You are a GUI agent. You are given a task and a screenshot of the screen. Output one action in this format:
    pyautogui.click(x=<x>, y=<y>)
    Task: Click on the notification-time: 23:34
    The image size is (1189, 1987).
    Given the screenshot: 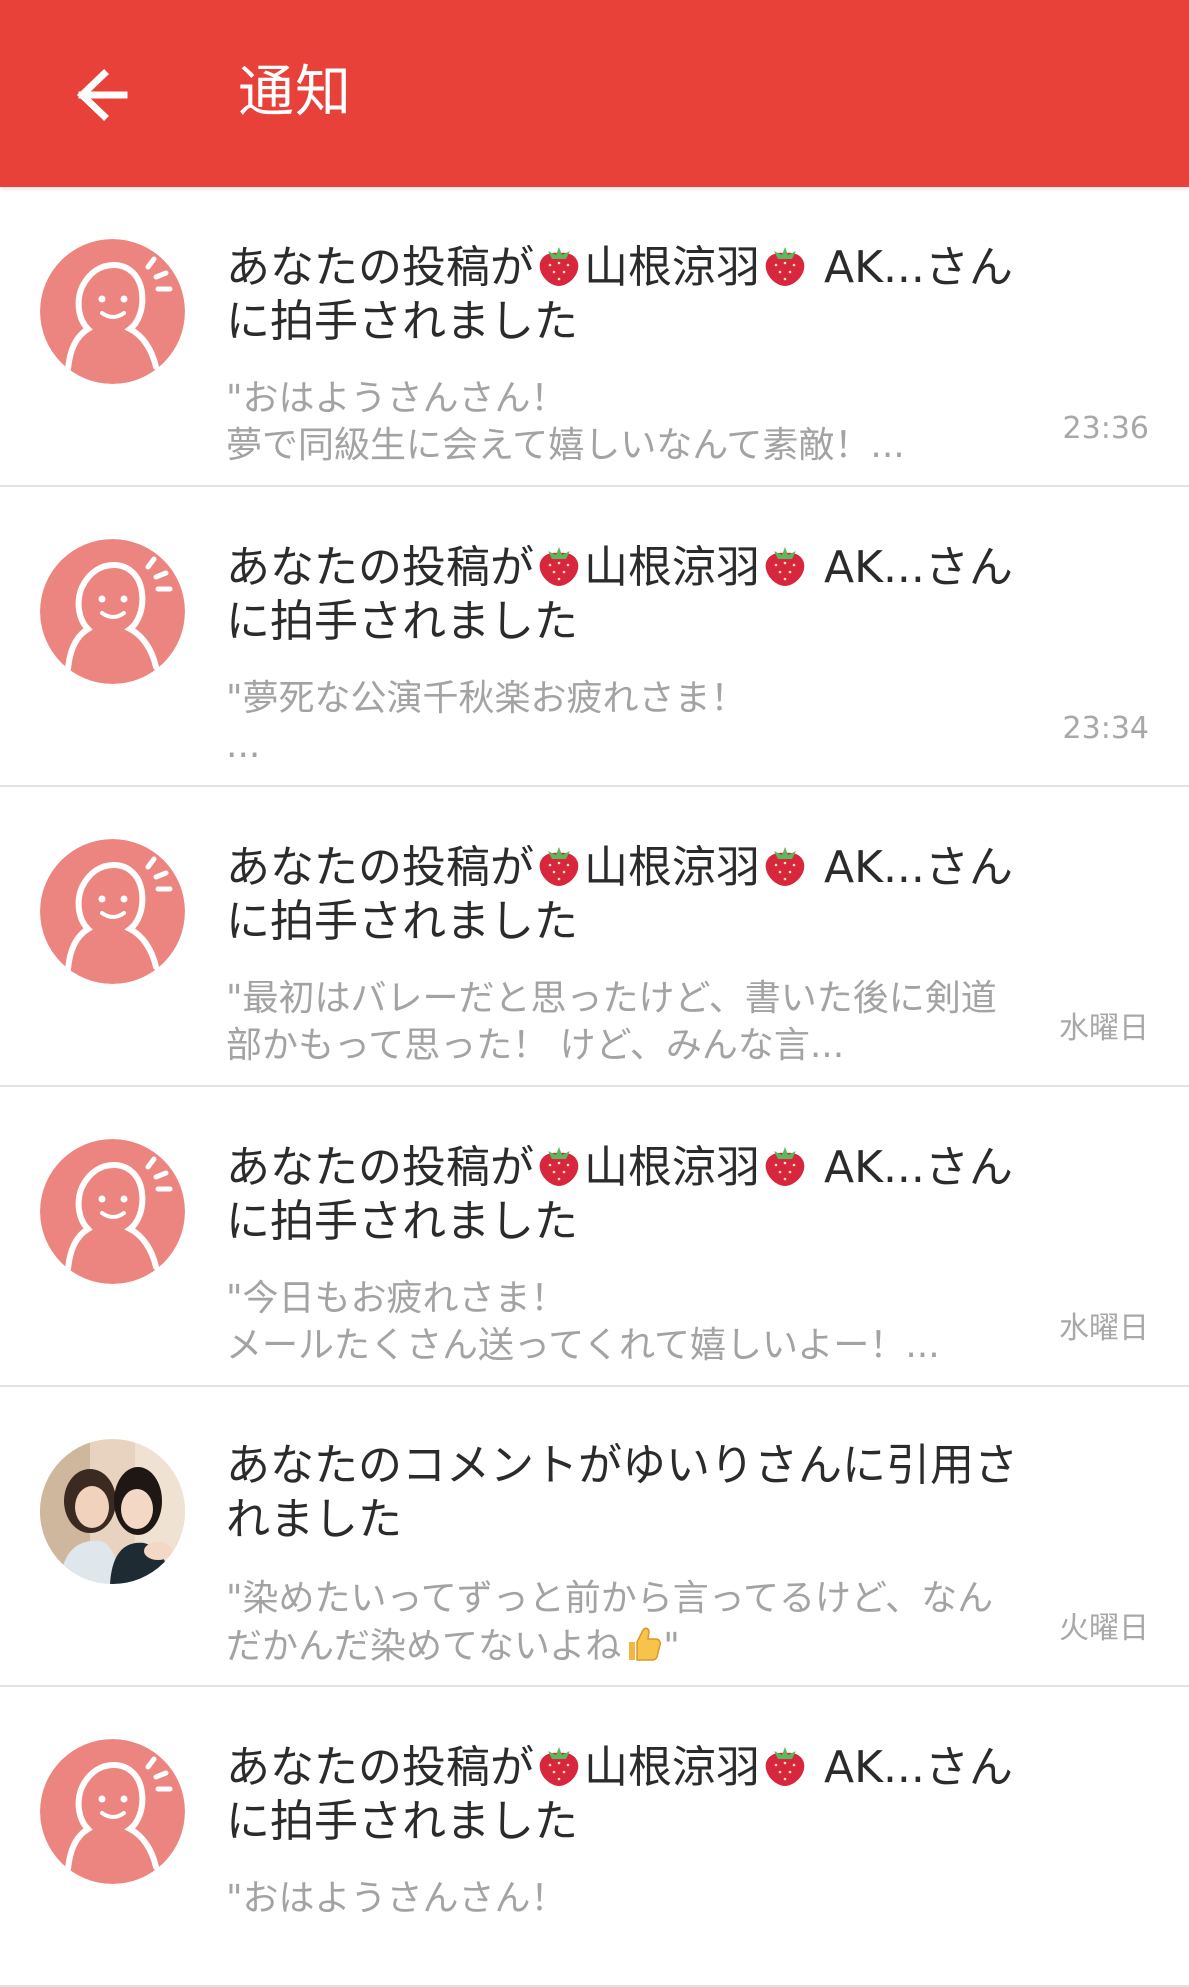 What is the action you would take?
    pyautogui.click(x=1105, y=728)
    